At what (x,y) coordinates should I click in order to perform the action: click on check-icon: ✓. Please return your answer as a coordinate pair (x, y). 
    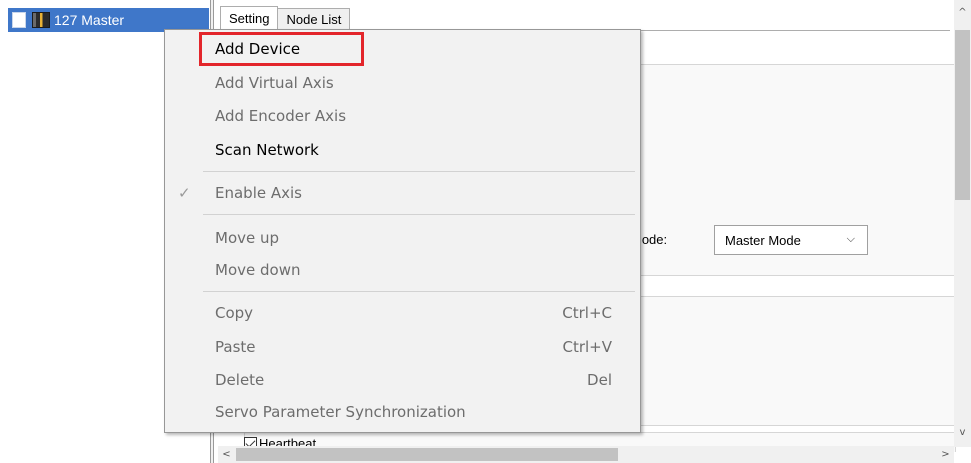
    Looking at the image, I should click on (184, 193).